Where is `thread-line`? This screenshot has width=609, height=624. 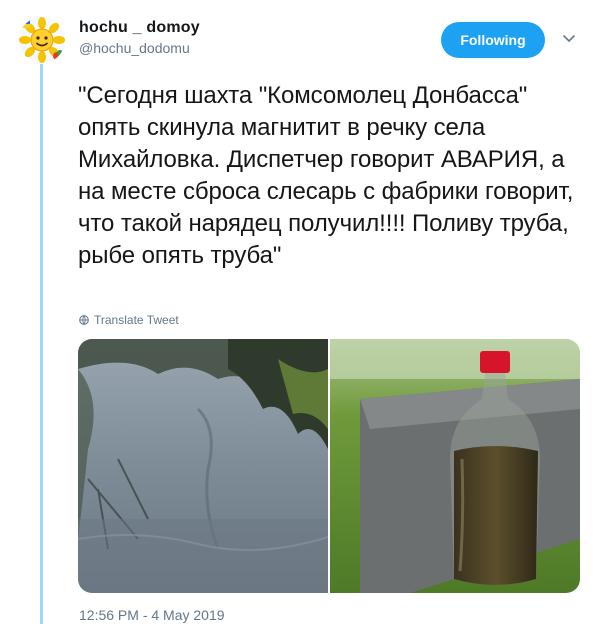 thread-line is located at coordinates (41, 344).